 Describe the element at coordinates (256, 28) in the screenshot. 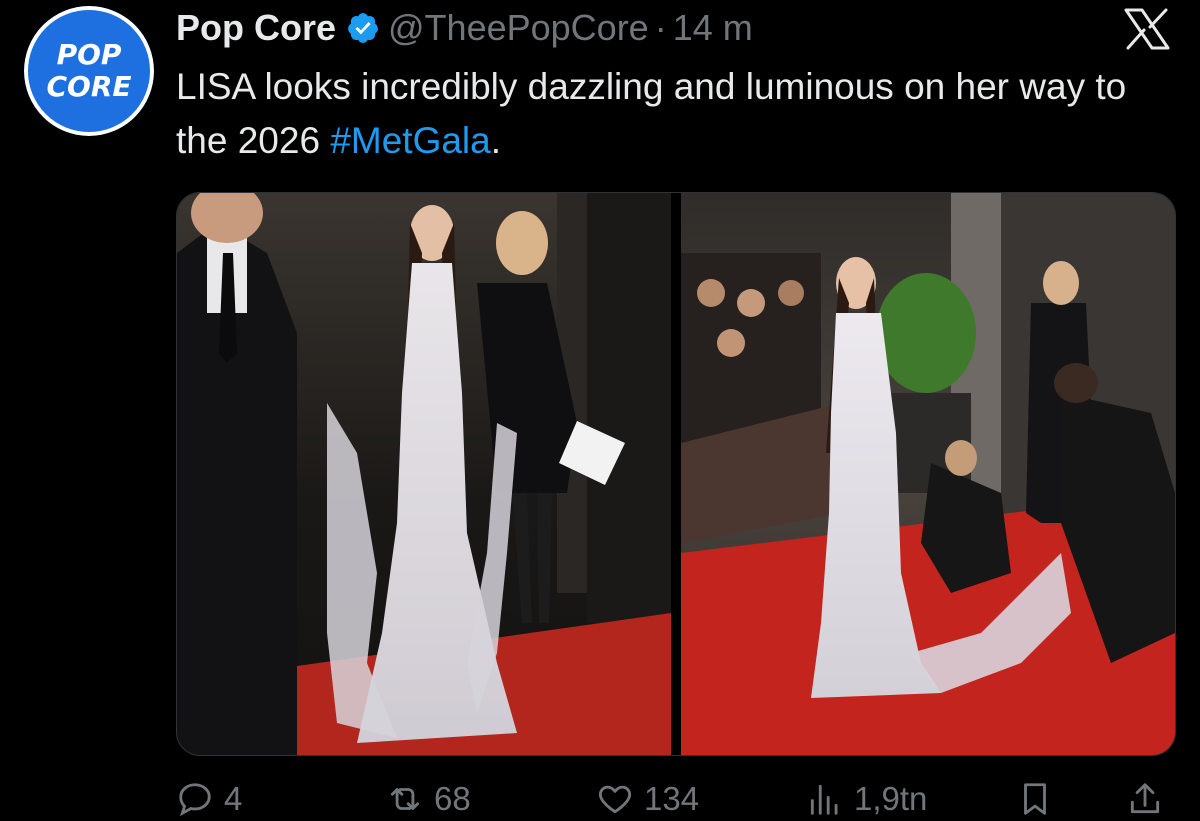

I see `display-name: Pop Core` at that location.